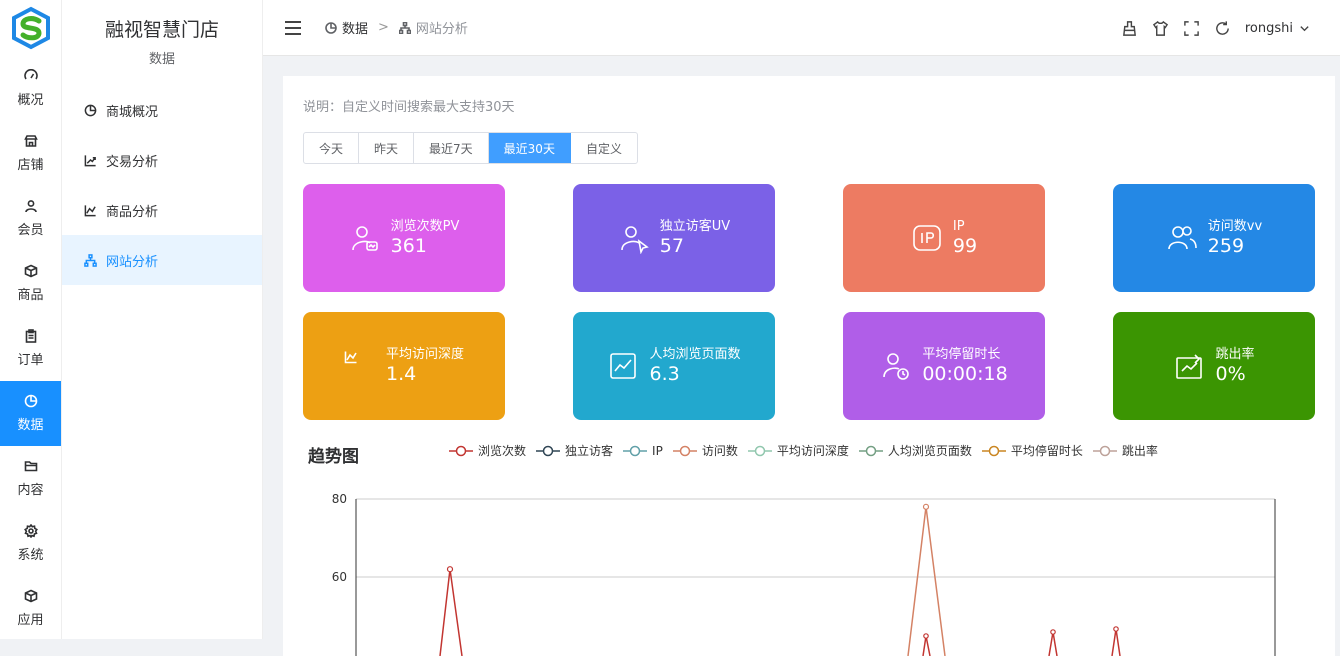  What do you see at coordinates (162, 319) in the screenshot?
I see `sub-nav: 融视智慧门店 数据 商城概况 交易分析 商品分析 网站分析` at bounding box center [162, 319].